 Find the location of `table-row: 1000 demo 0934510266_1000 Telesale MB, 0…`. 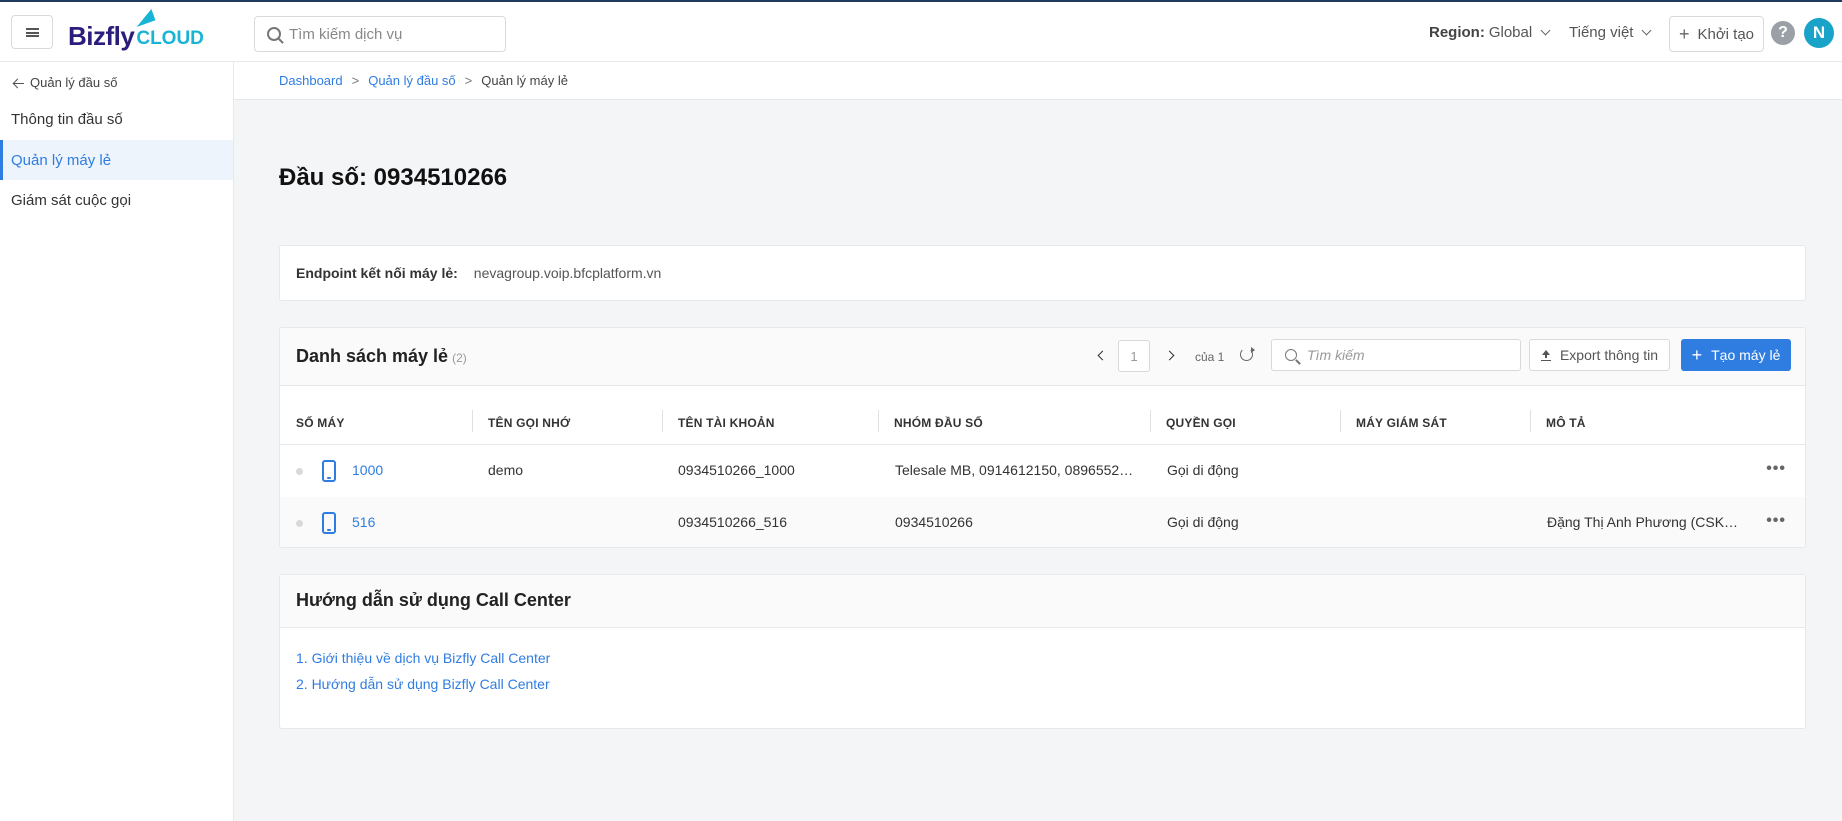

table-row: 1000 demo 0934510266_1000 Telesale MB, 0… is located at coordinates (1042, 471).